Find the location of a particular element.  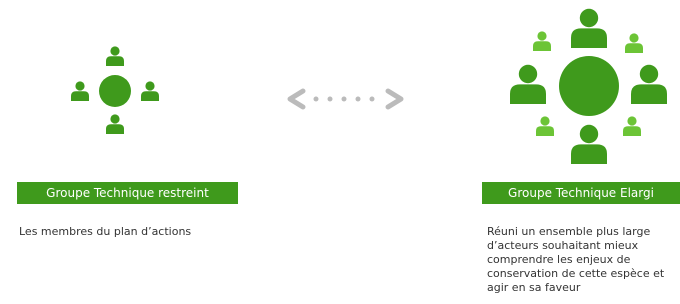

small-group-illustration is located at coordinates (115, 90).